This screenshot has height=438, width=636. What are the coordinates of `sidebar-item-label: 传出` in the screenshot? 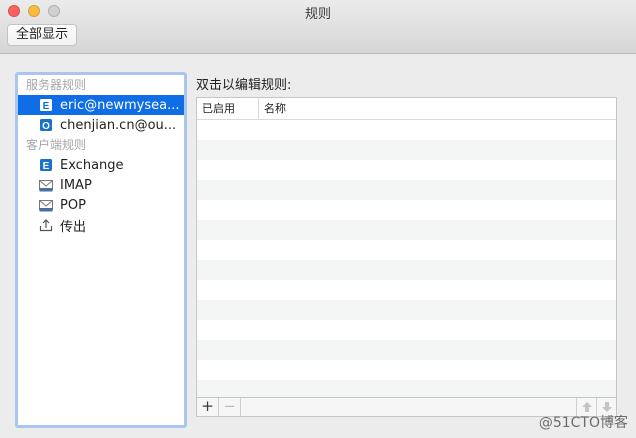 It's located at (73, 227).